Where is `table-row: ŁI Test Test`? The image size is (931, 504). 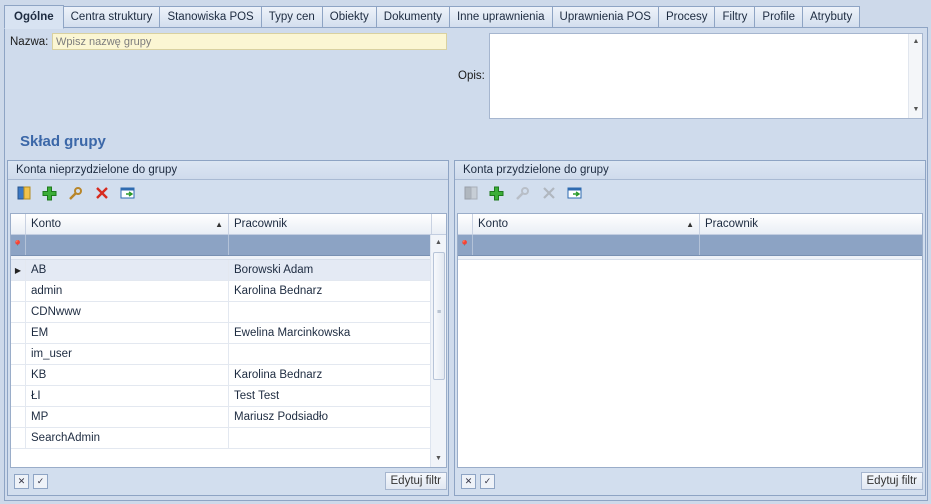
table-row: ŁI Test Test is located at coordinates (228, 396).